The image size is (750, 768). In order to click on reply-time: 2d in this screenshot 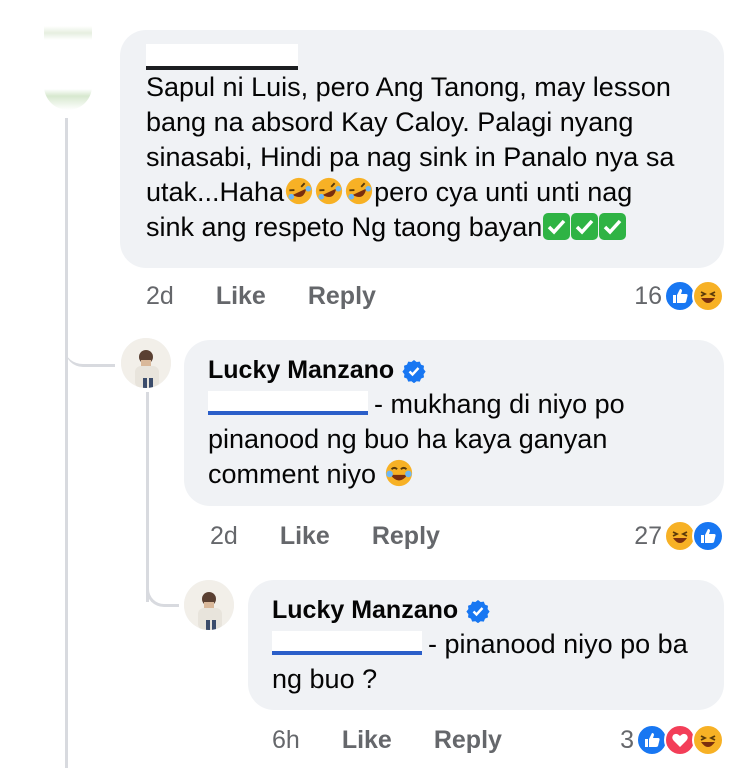, I will do `click(224, 536)`.